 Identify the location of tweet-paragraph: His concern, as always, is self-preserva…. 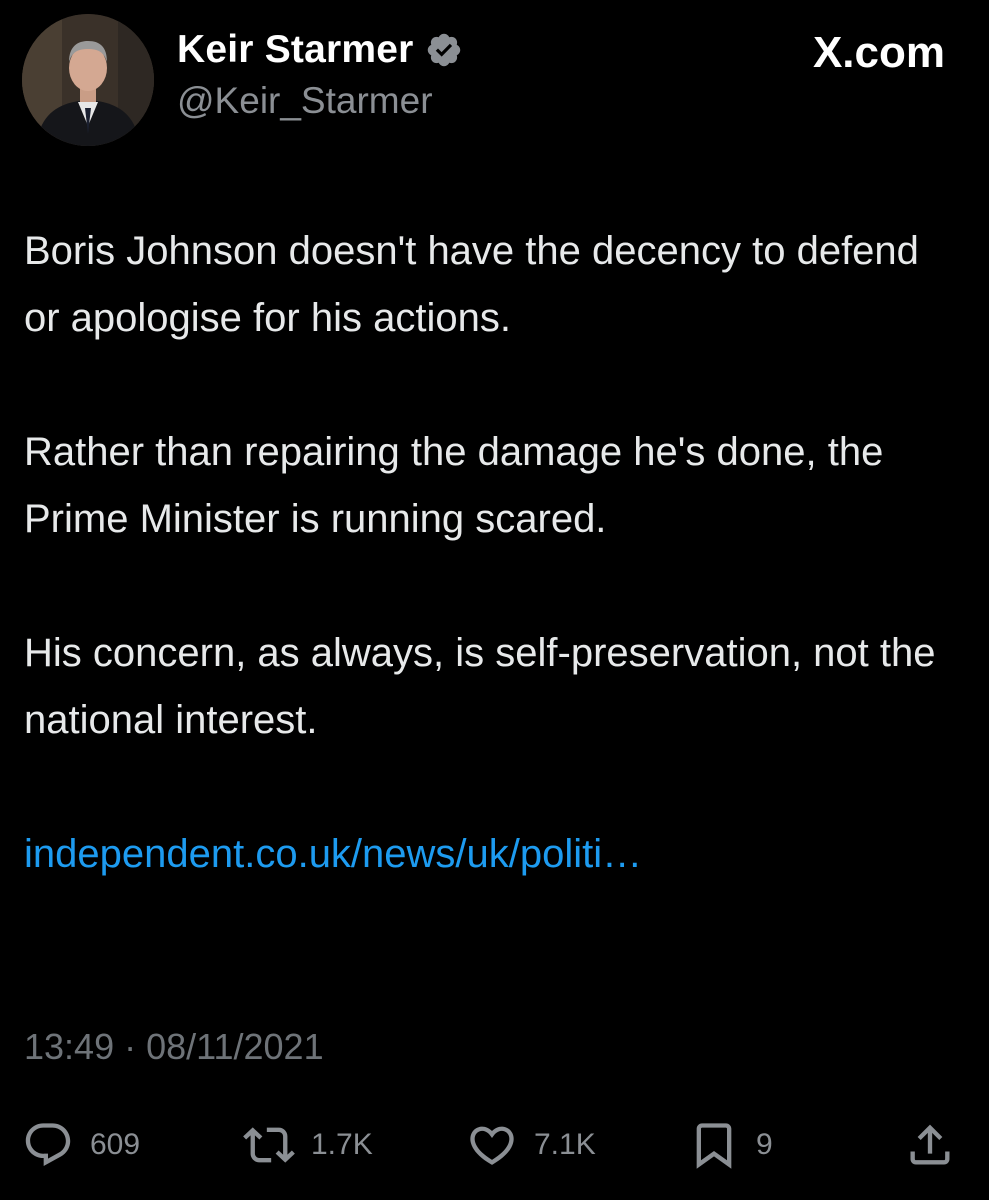
(480, 686).